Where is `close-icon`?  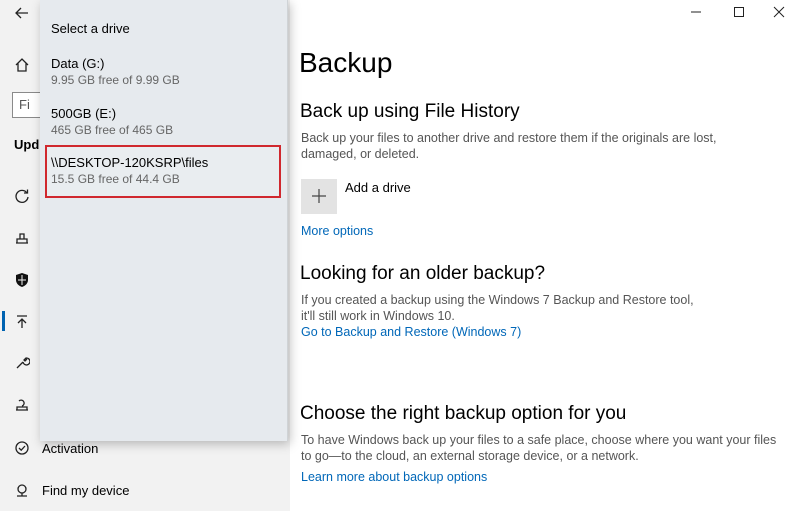
close-icon is located at coordinates (779, 14).